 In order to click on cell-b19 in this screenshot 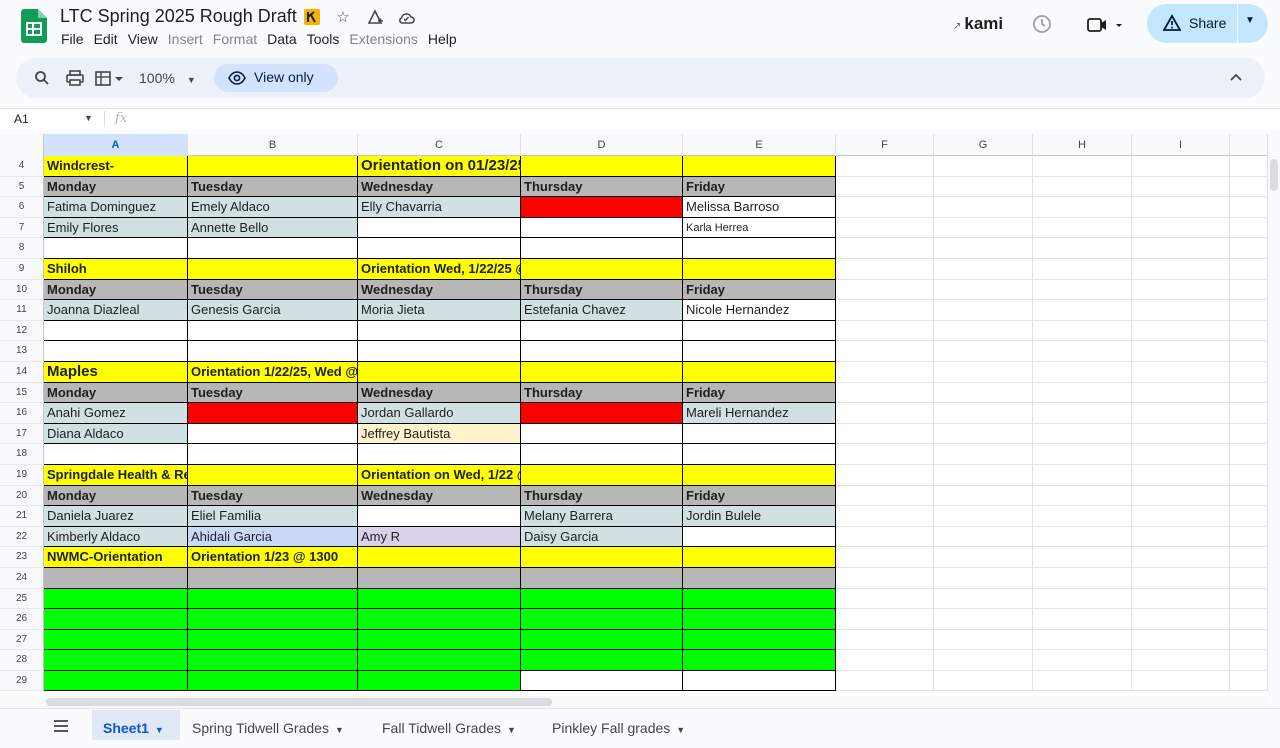, I will do `click(273, 475)`.